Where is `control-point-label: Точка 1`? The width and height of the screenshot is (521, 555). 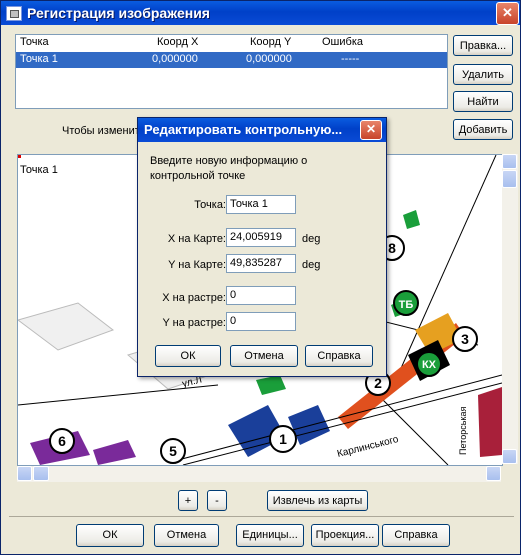 control-point-label: Точка 1 is located at coordinates (39, 170).